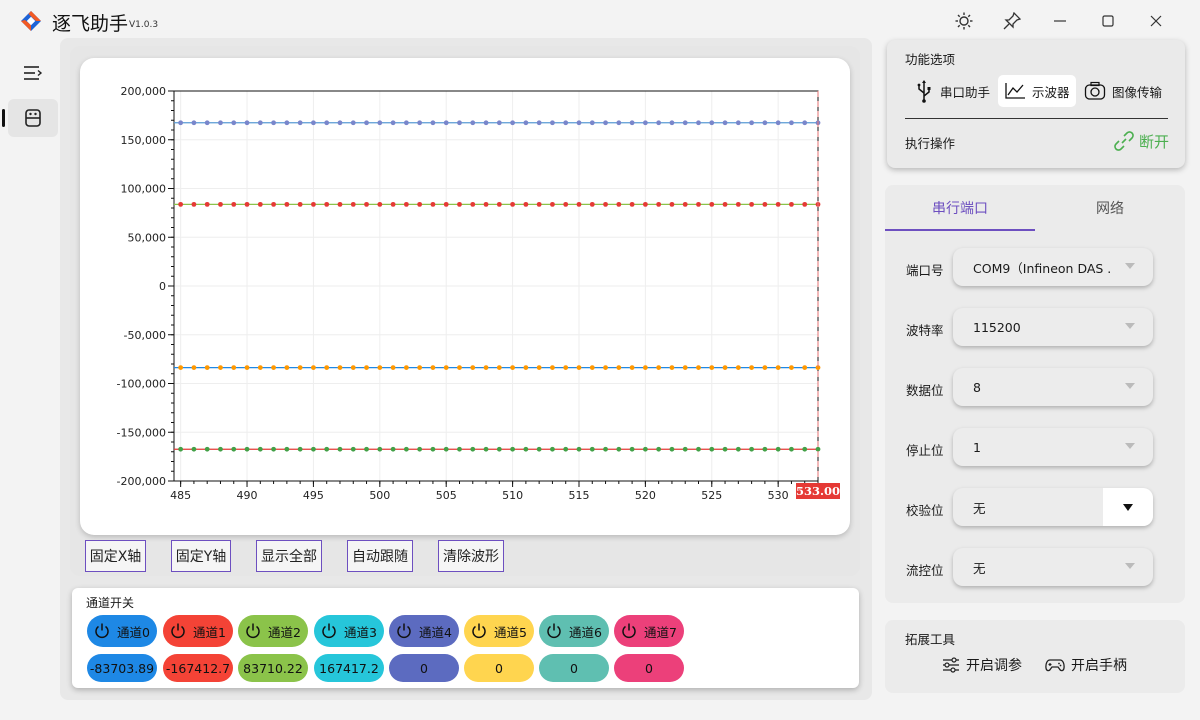 The height and width of the screenshot is (720, 1200). I want to click on tab-image-transfer: 图像传输, so click(1123, 91).